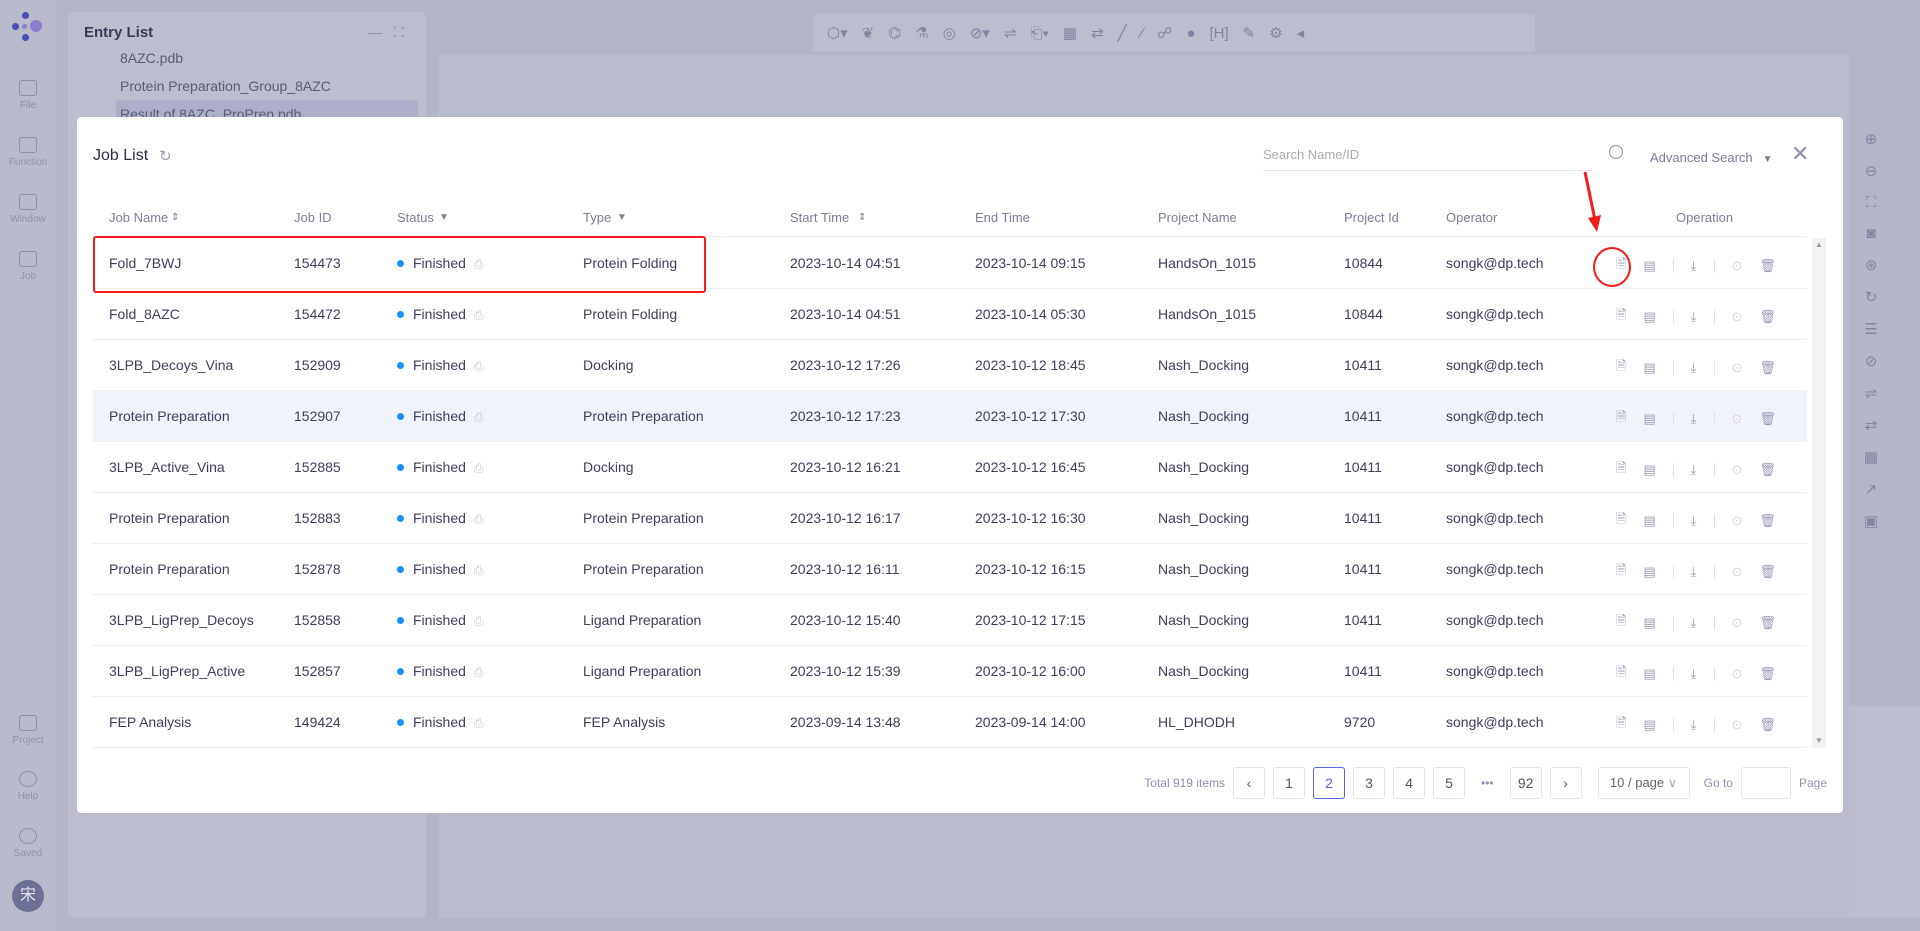  I want to click on spheres-icon: ●, so click(1190, 33).